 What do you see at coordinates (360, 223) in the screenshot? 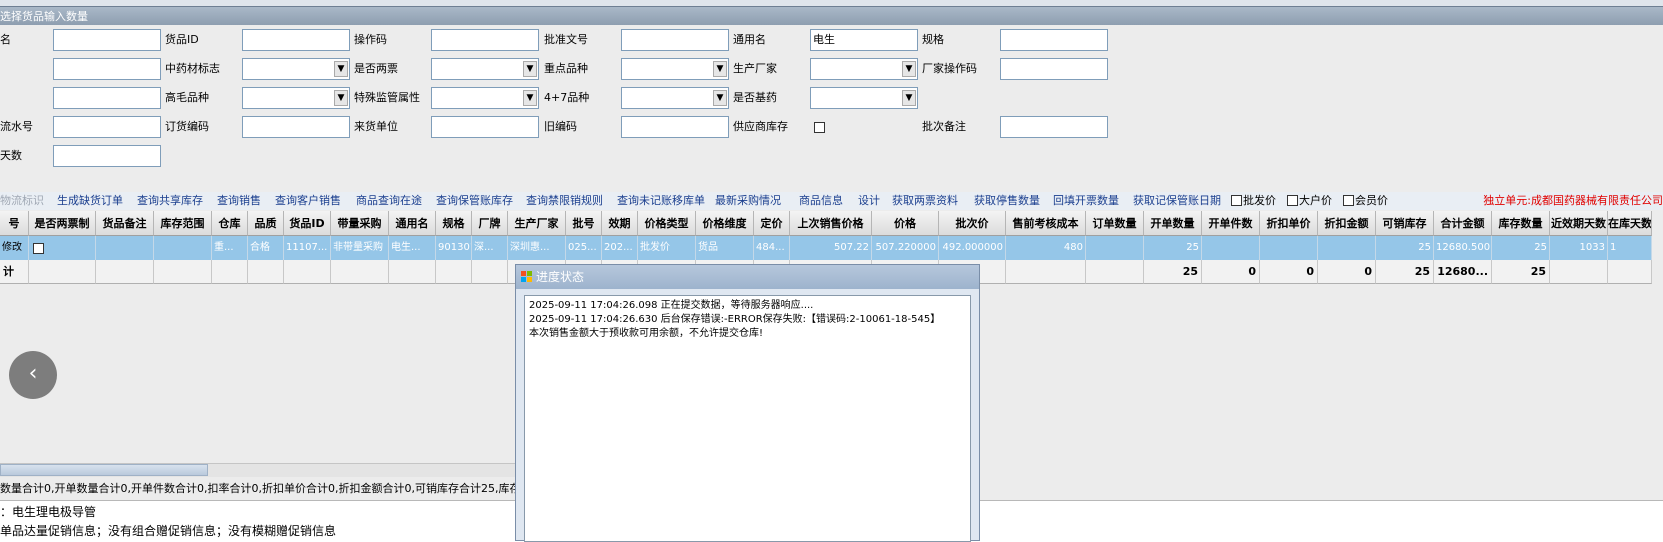
I see `column-header: 带量采购` at bounding box center [360, 223].